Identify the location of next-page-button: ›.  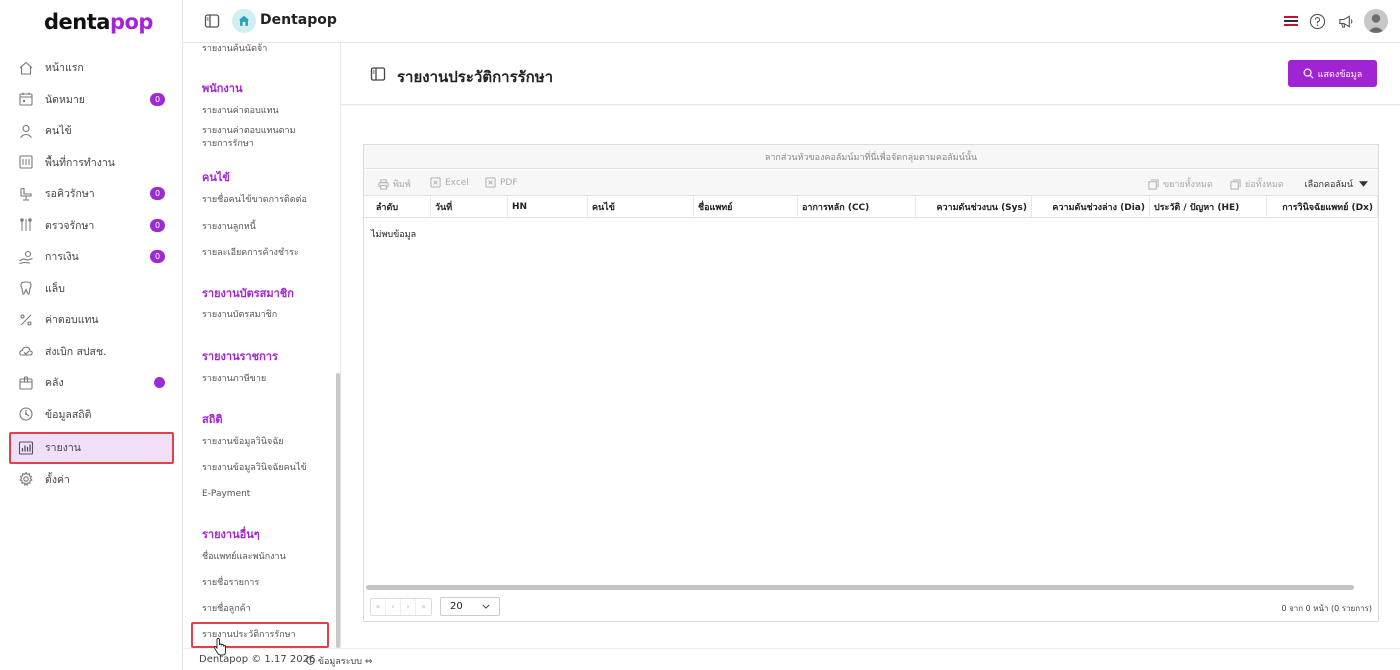
(408, 606).